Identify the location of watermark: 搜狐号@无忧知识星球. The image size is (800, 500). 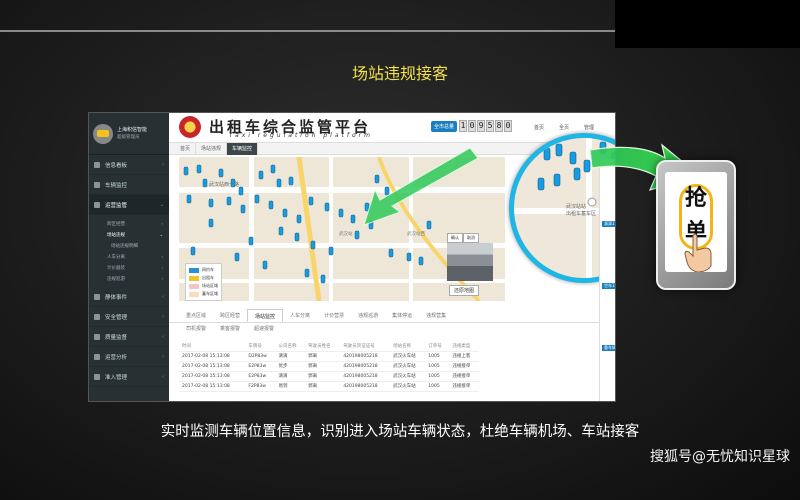
(720, 457).